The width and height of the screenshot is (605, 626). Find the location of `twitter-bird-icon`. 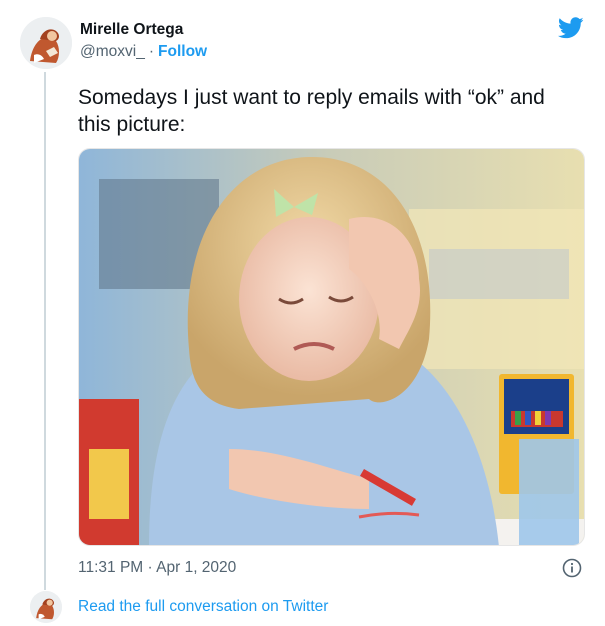

twitter-bird-icon is located at coordinates (571, 28).